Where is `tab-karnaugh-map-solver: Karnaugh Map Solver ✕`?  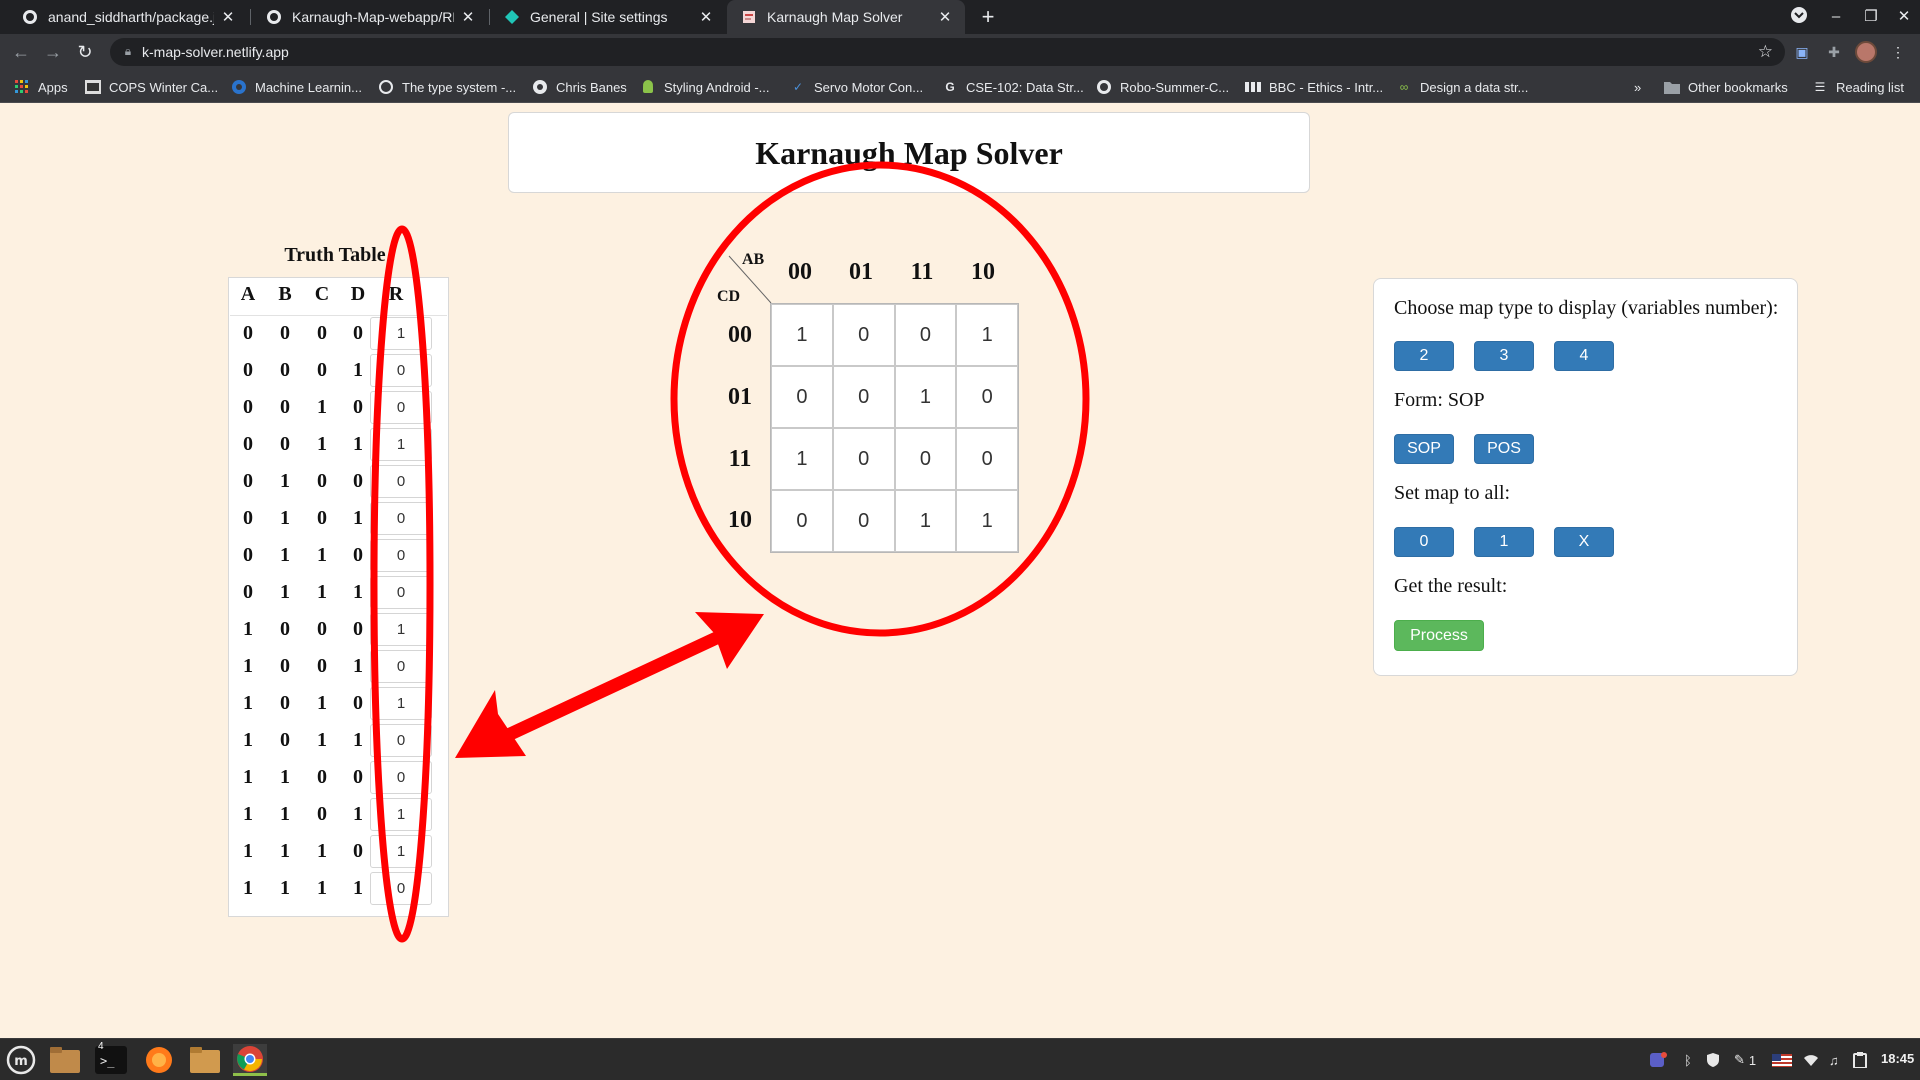
tab-karnaugh-map-solver: Karnaugh Map Solver ✕ is located at coordinates (846, 17).